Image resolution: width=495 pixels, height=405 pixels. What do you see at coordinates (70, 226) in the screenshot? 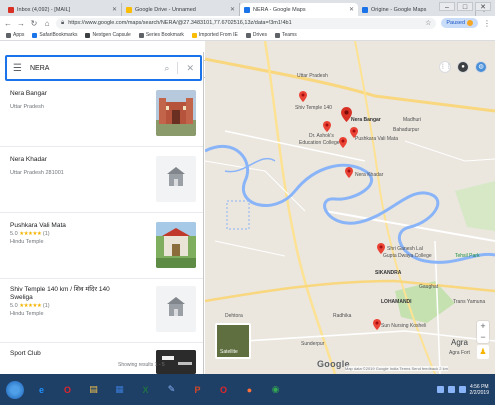
I see `result-name: Pushkara Vali Mata` at bounding box center [70, 226].